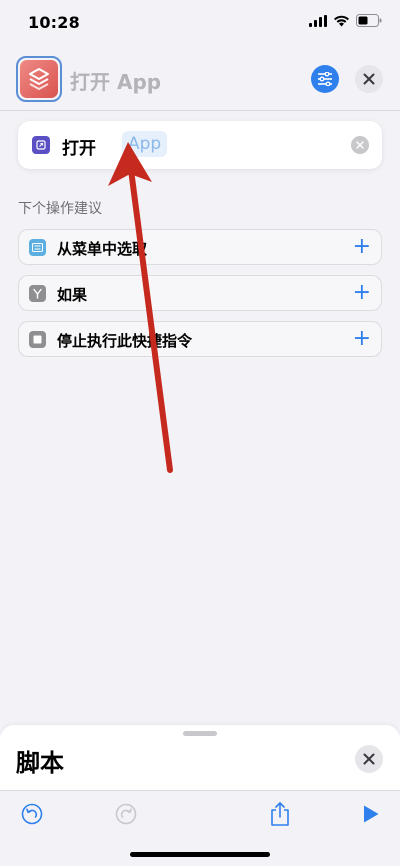 The width and height of the screenshot is (400, 866). What do you see at coordinates (37, 247) in the screenshot?
I see `menu-list-icon` at bounding box center [37, 247].